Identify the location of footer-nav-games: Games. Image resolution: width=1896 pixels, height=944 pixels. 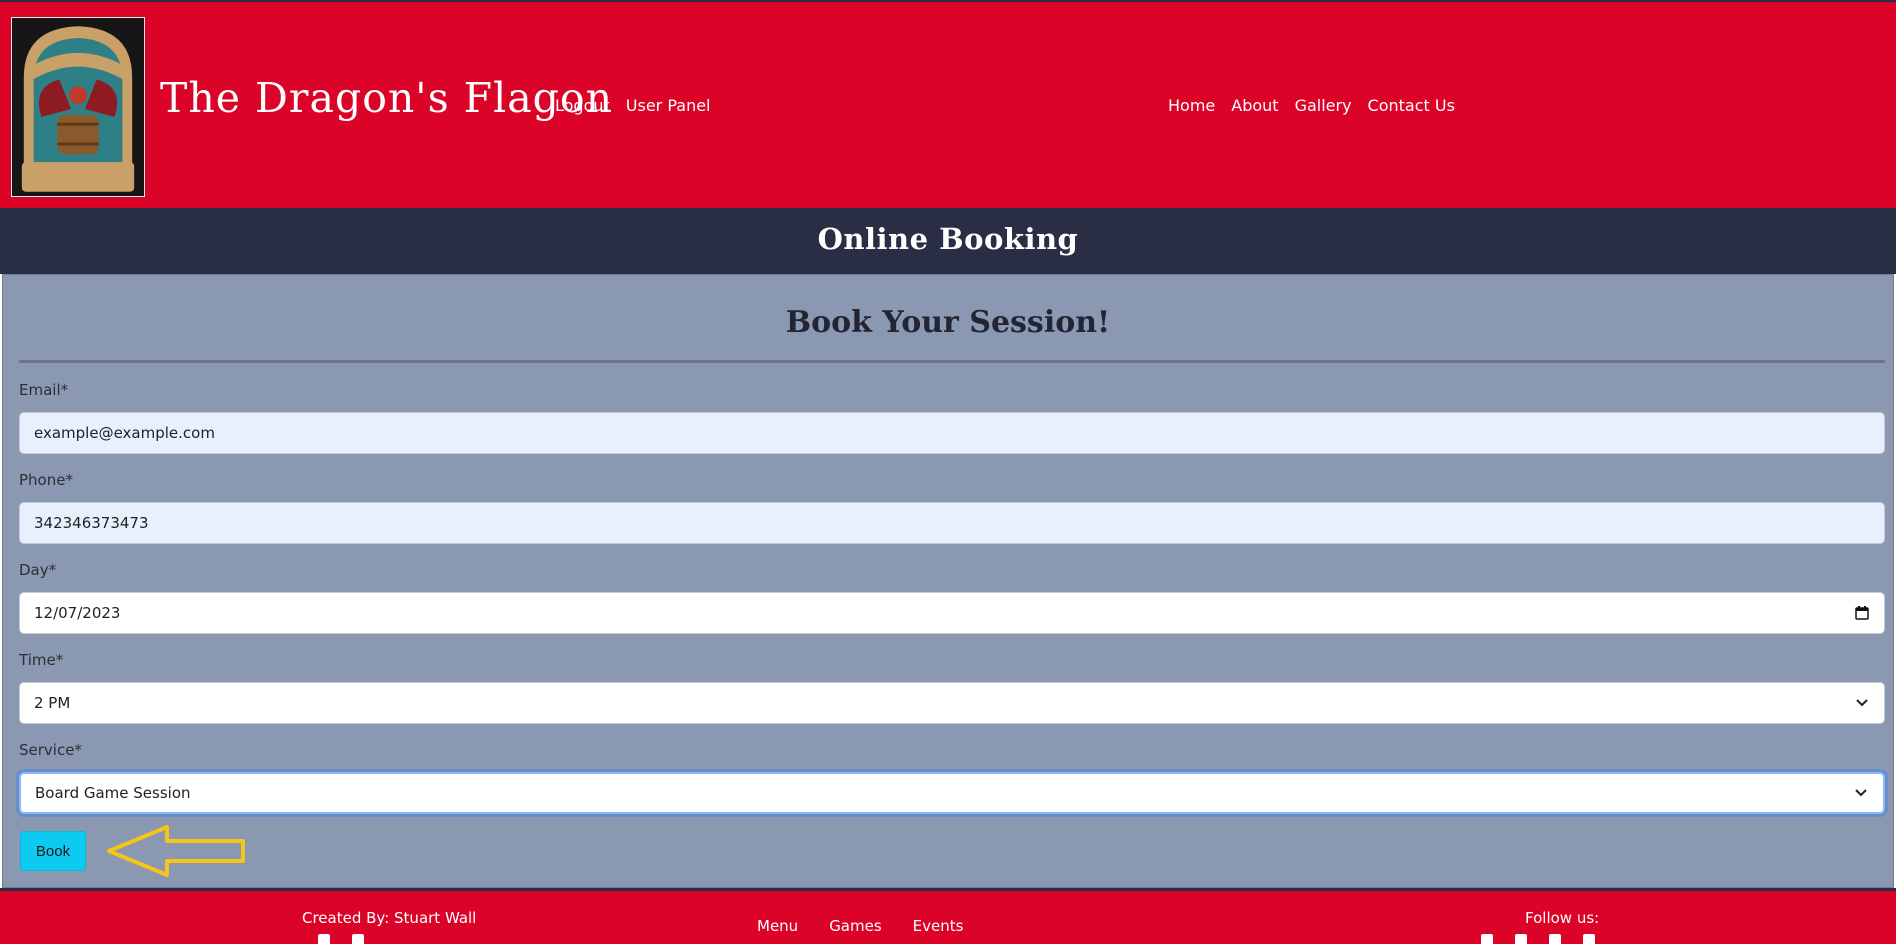
(855, 926).